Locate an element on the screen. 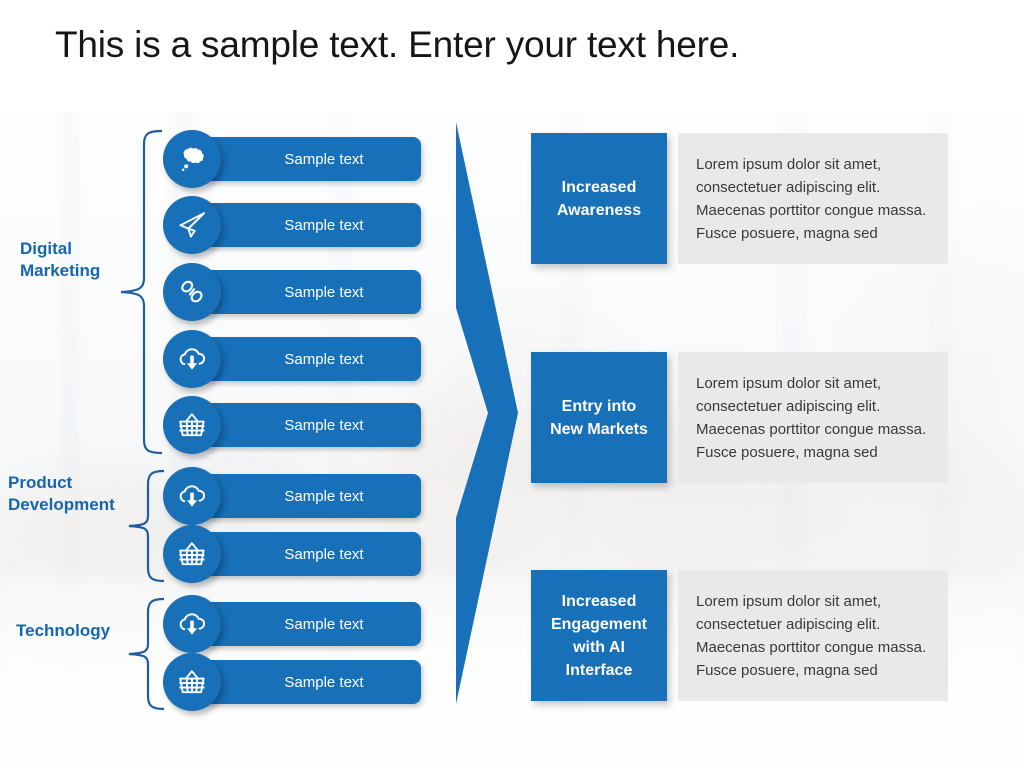  outcome-heading-box: Increased Awareness is located at coordinates (599, 198).